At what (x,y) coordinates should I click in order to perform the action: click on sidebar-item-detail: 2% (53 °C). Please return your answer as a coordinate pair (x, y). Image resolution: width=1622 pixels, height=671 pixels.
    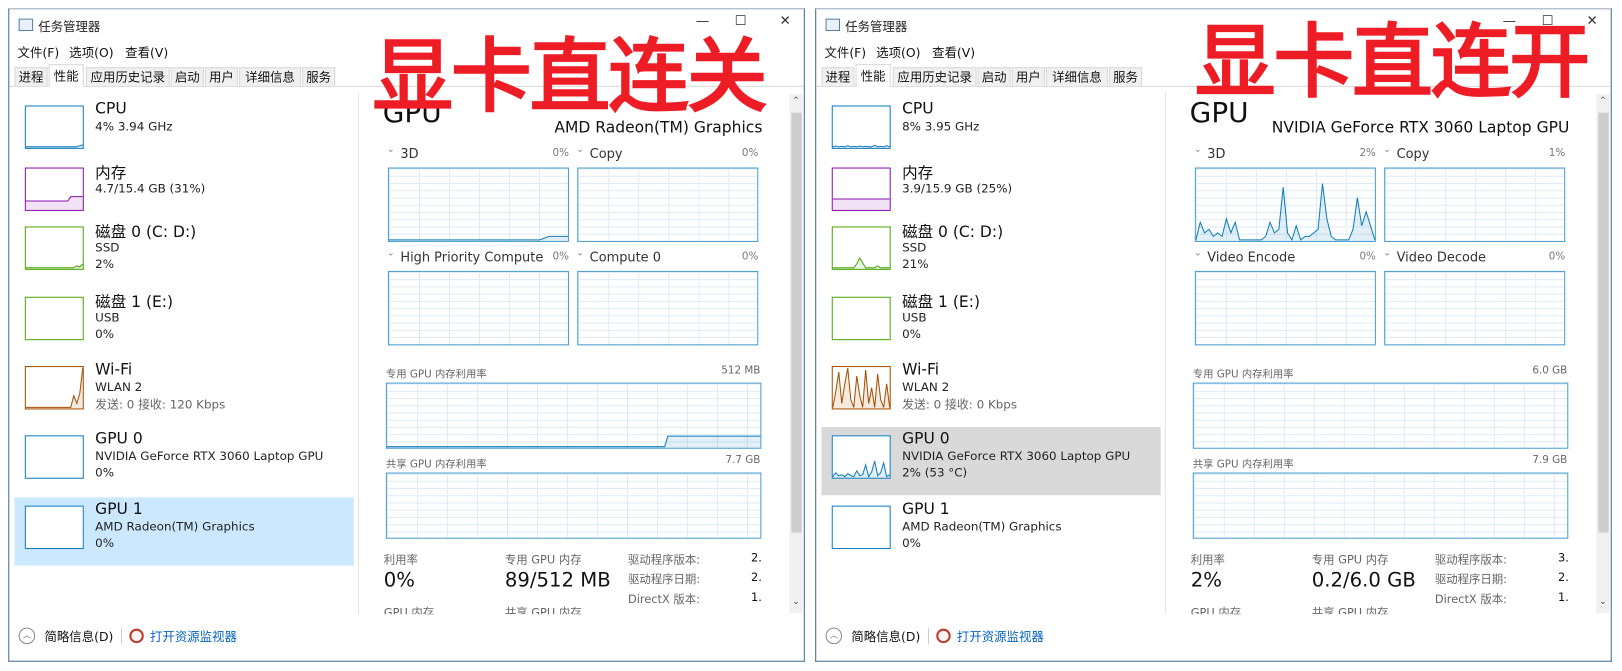
    Looking at the image, I should click on (935, 472).